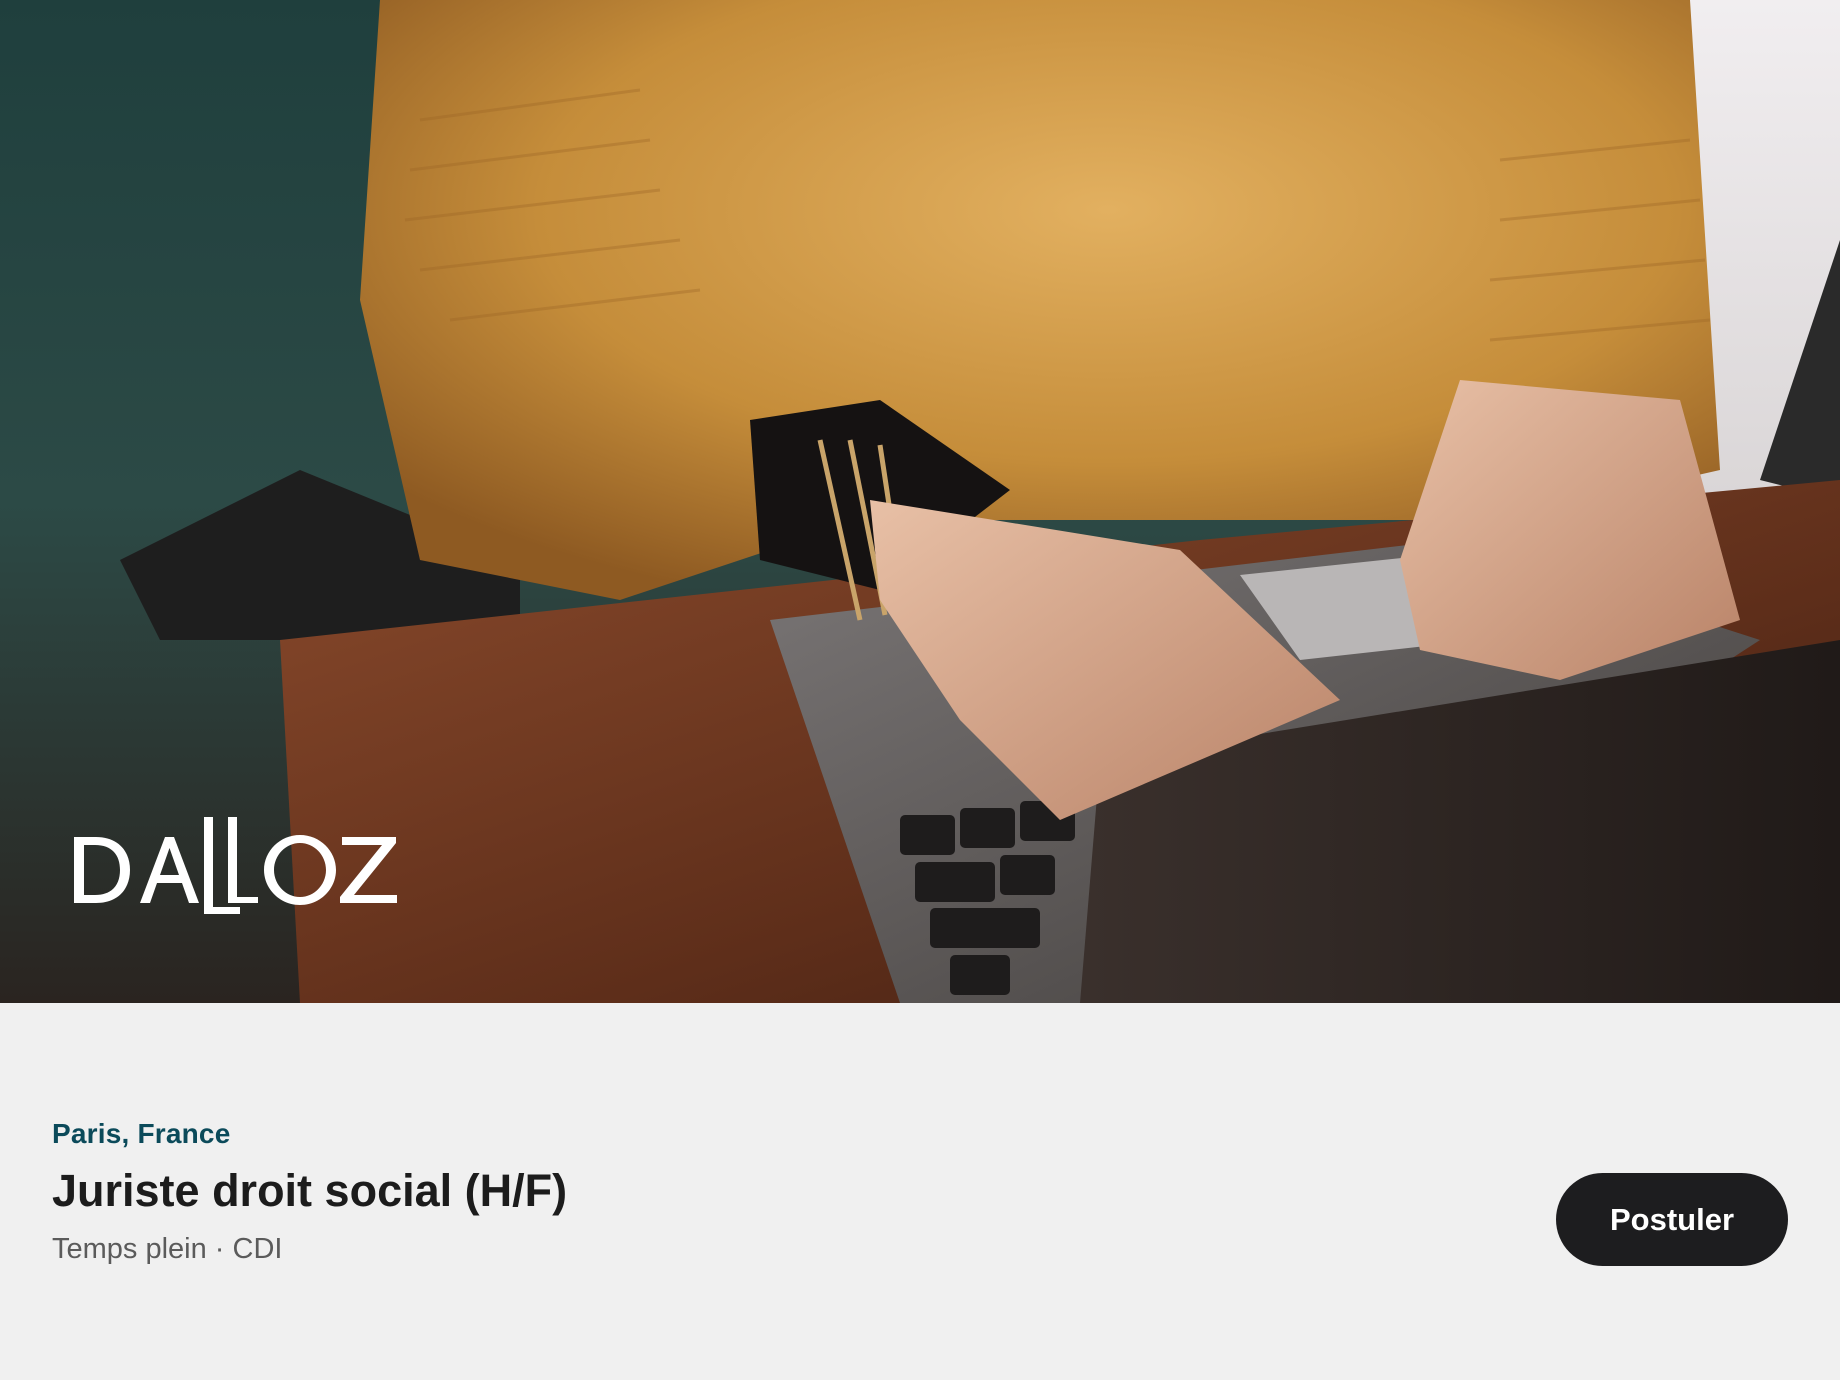  What do you see at coordinates (167, 1249) in the screenshot?
I see `job-meta: Temps plein · CDI` at bounding box center [167, 1249].